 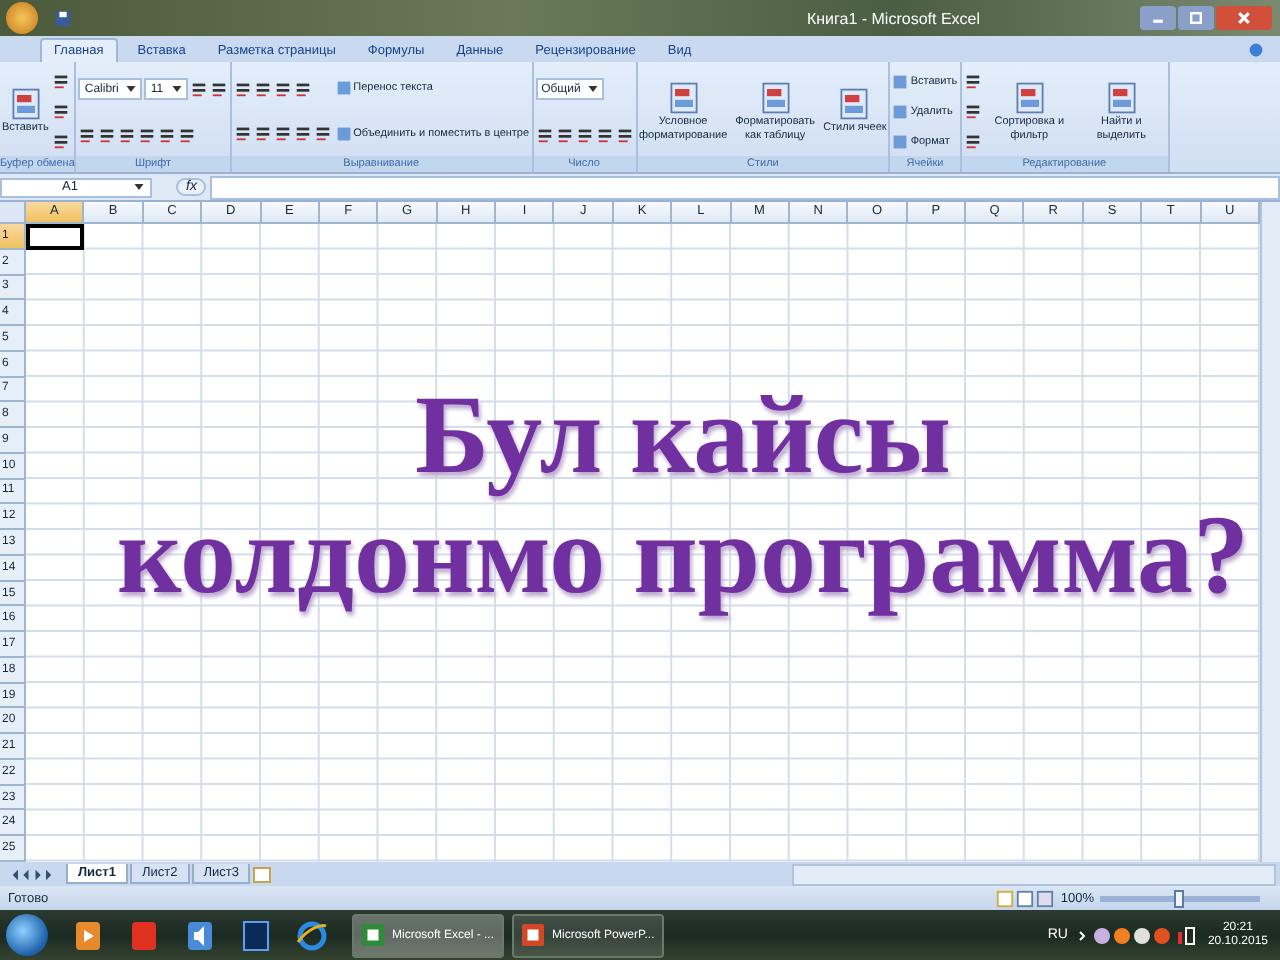 What do you see at coordinates (1179, 898) in the screenshot?
I see `zoom-thumb` at bounding box center [1179, 898].